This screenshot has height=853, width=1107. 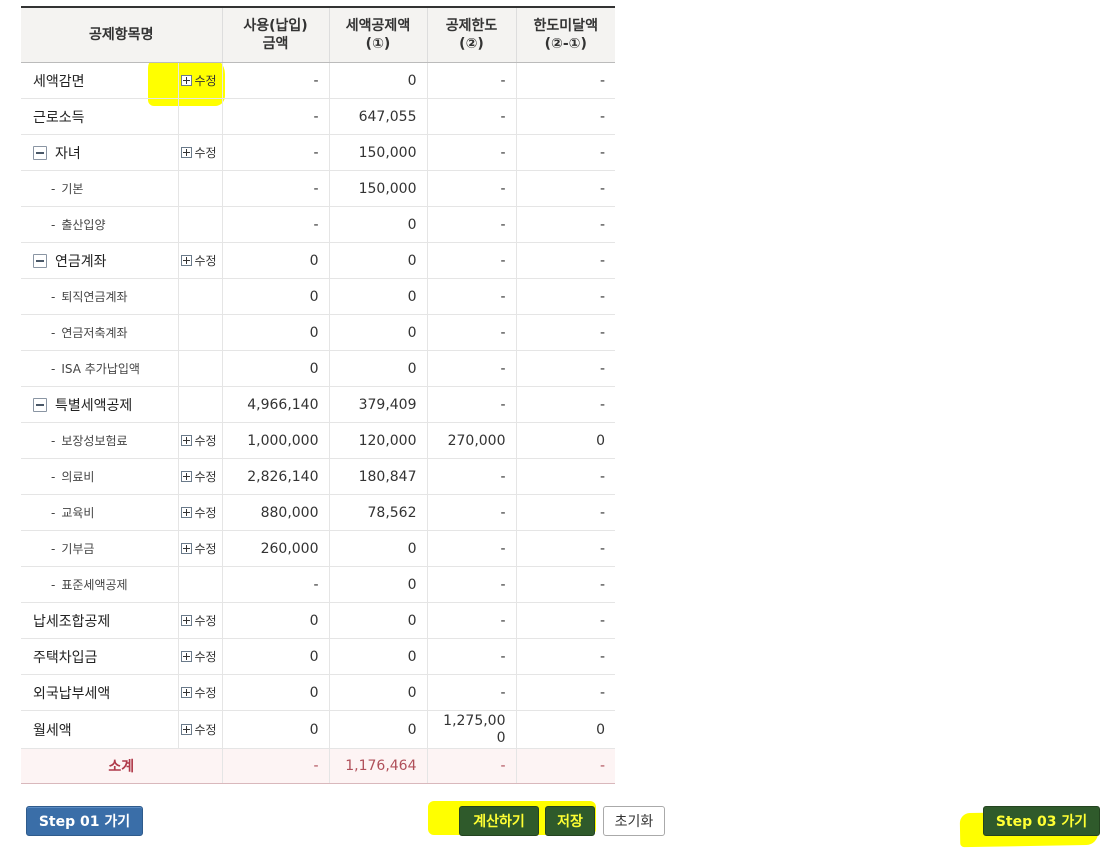 I want to click on header-limit: 공제한도 (②), so click(x=471, y=34).